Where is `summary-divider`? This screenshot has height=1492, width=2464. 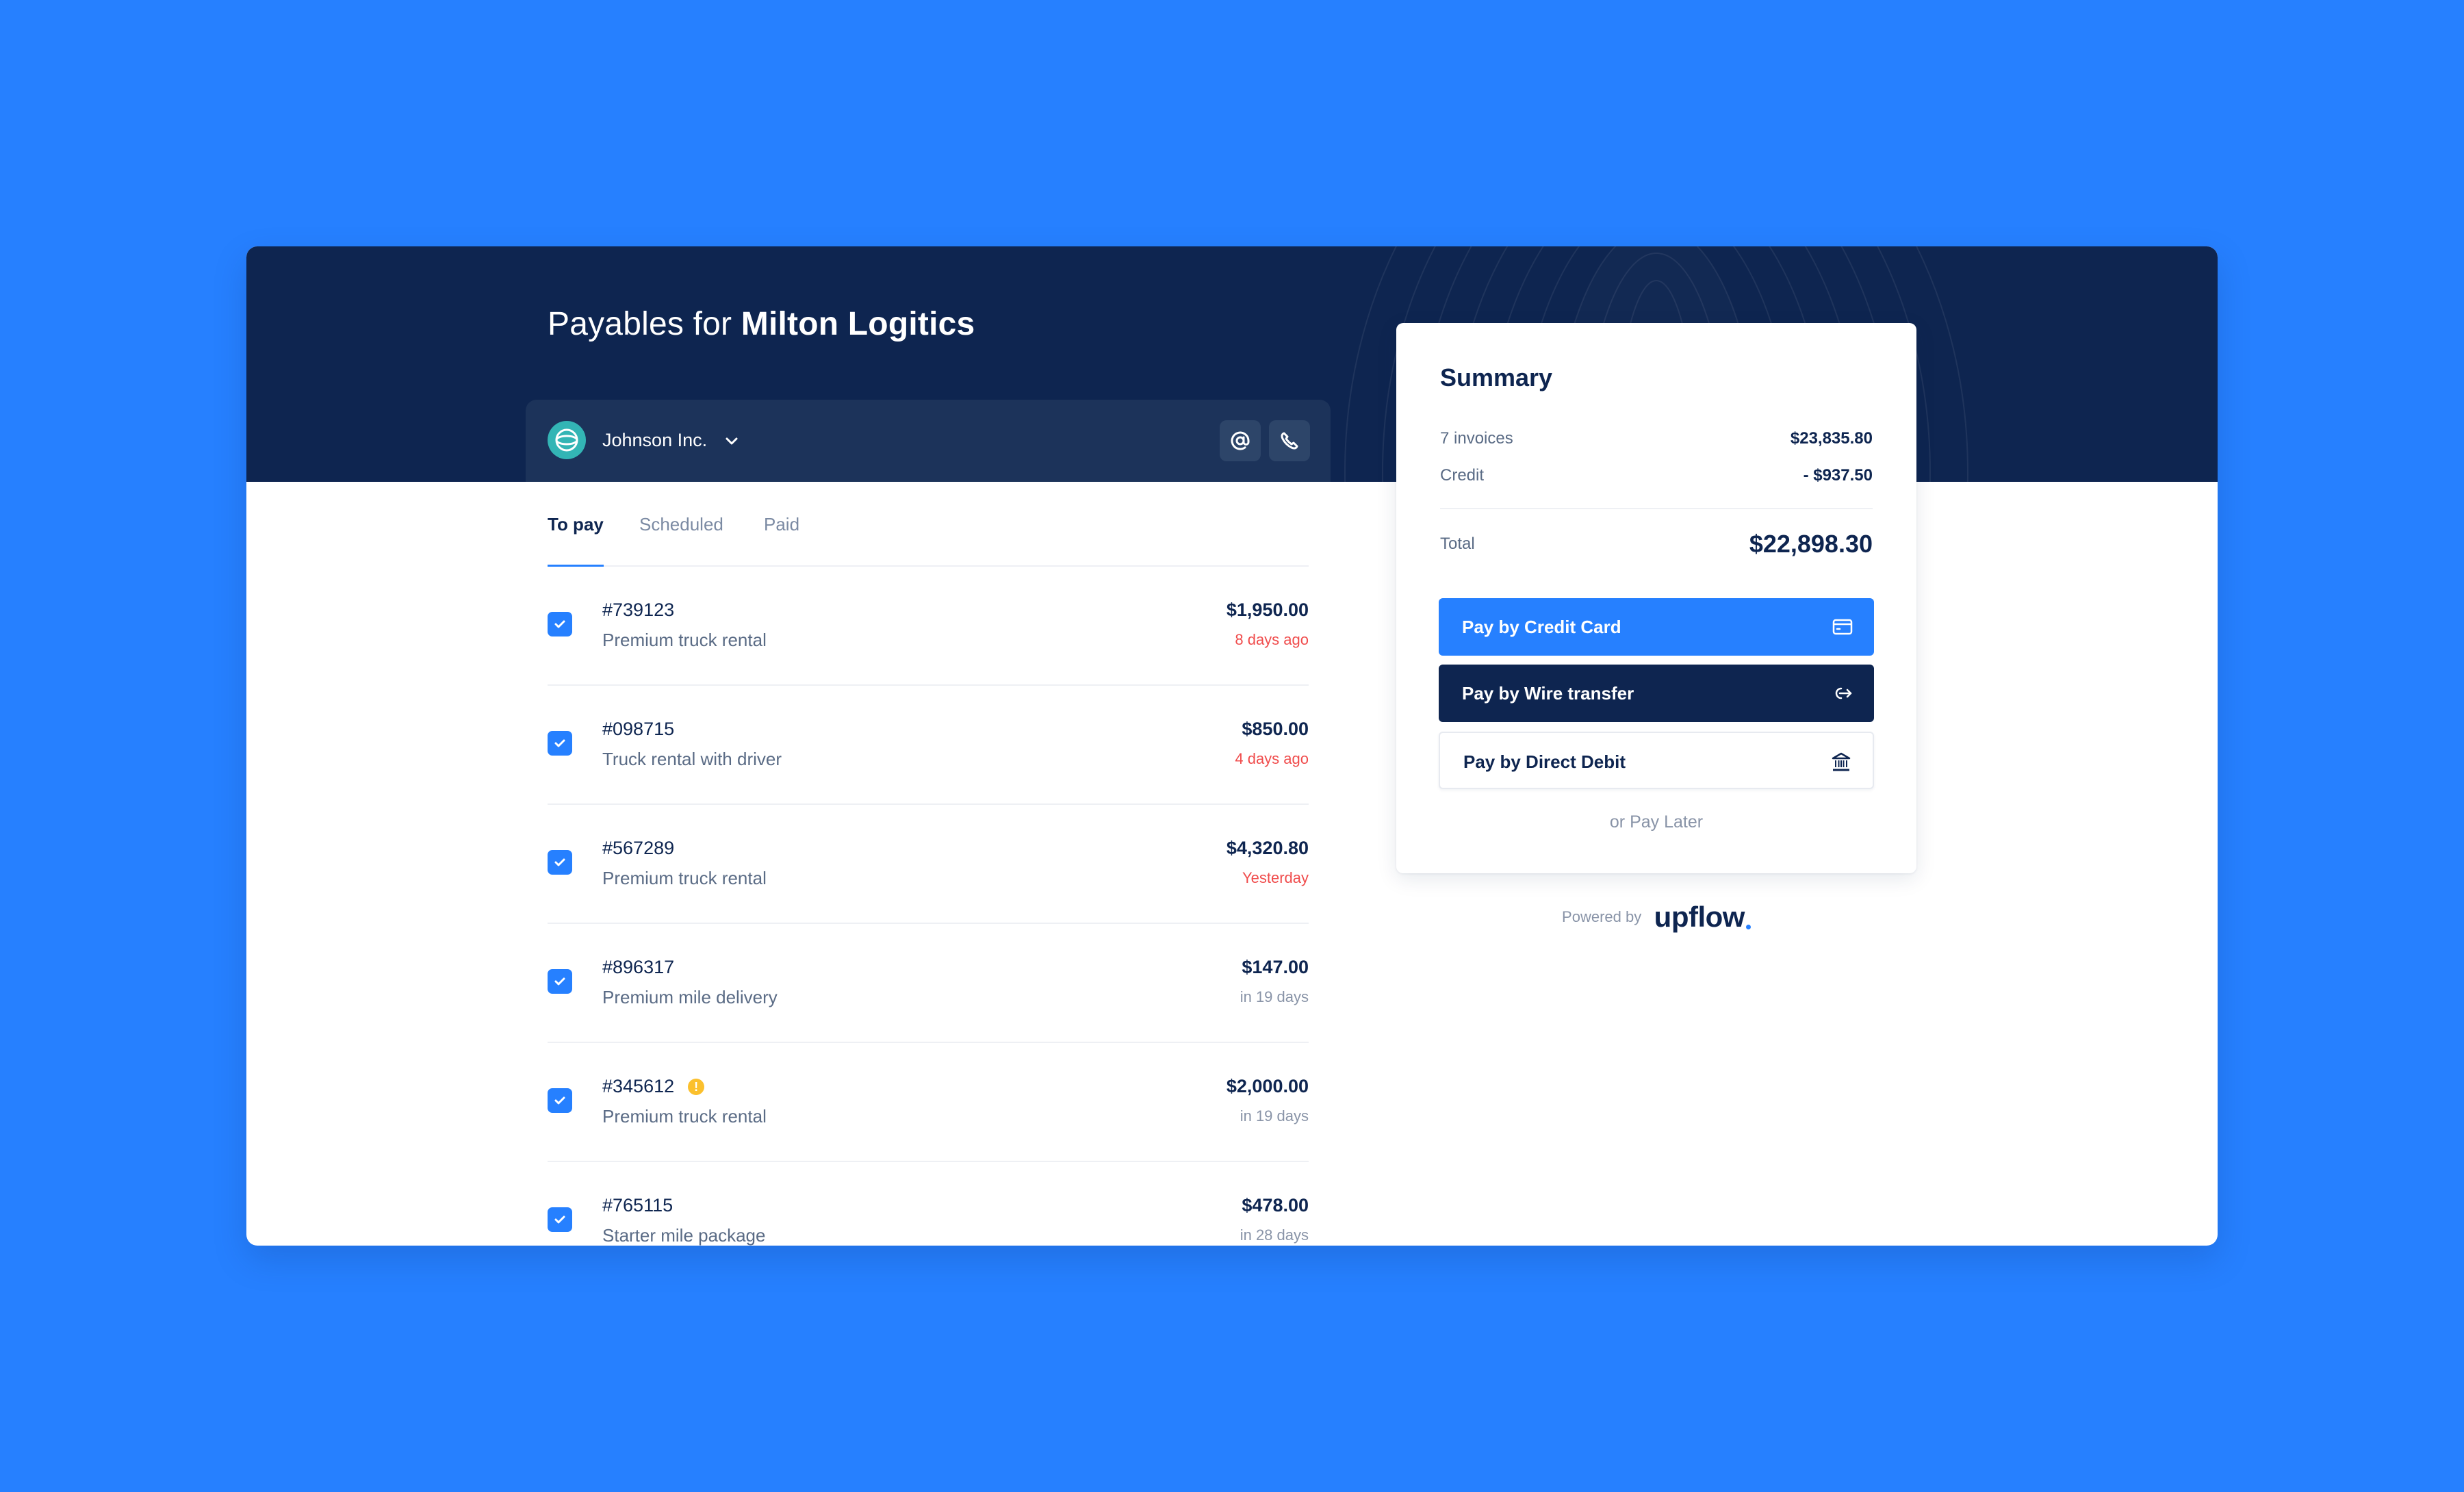 summary-divider is located at coordinates (1657, 508).